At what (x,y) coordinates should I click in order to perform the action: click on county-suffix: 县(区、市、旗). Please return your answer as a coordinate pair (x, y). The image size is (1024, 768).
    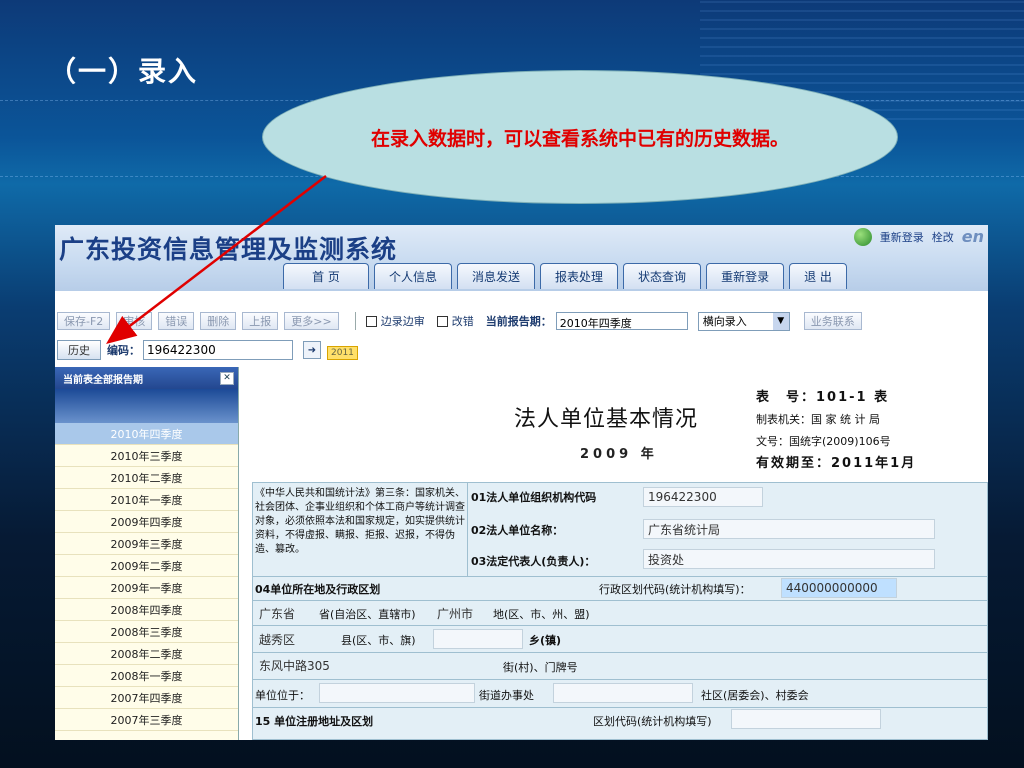
    Looking at the image, I should click on (378, 640).